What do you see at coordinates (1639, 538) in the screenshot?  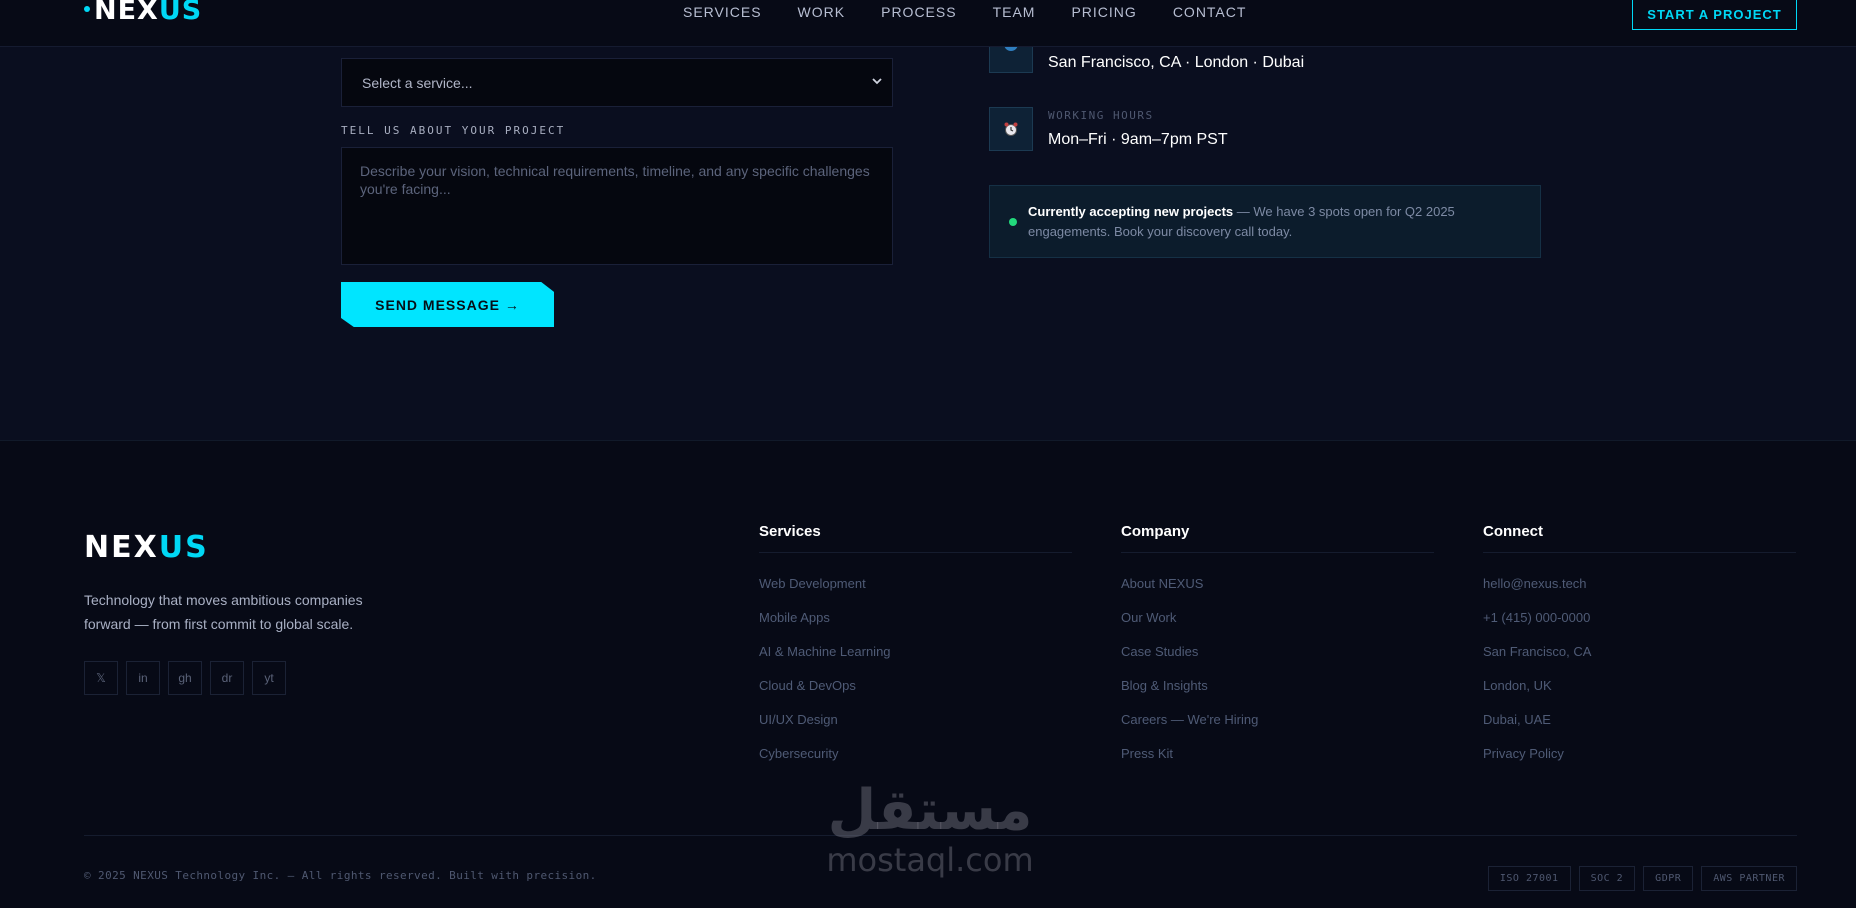 I see `footer-column-title: Connect` at bounding box center [1639, 538].